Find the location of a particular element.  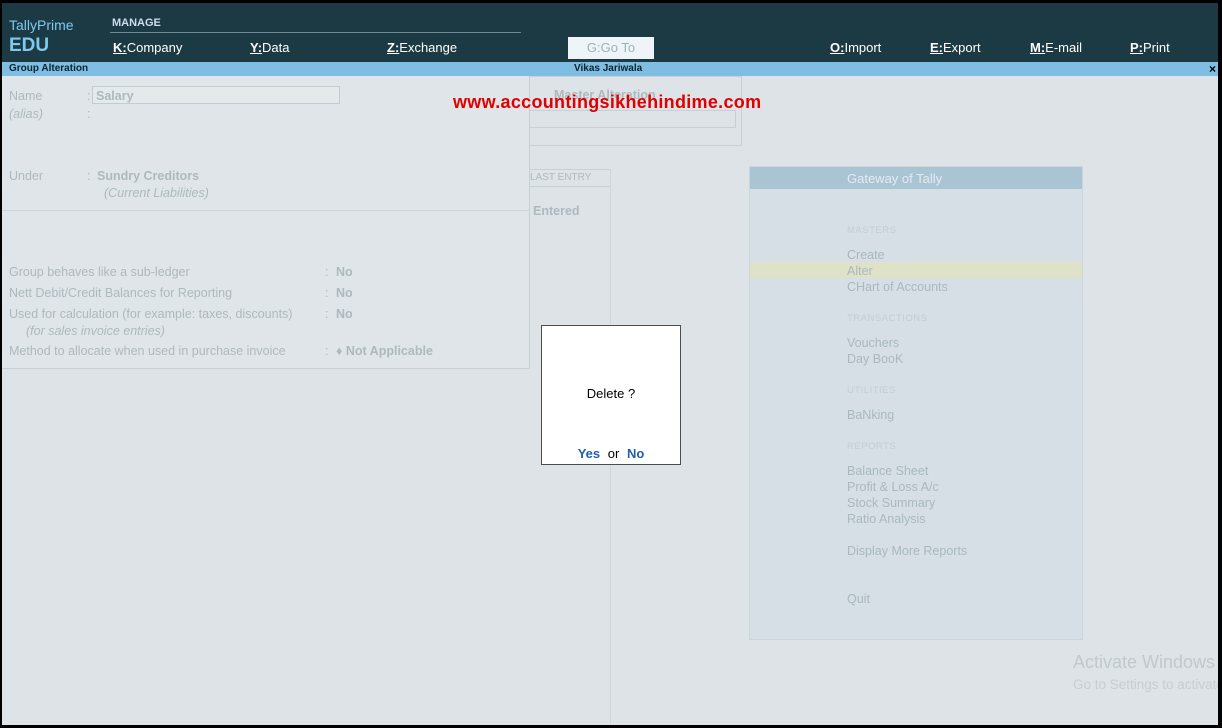

menu-company-label: Company is located at coordinates (154, 47).